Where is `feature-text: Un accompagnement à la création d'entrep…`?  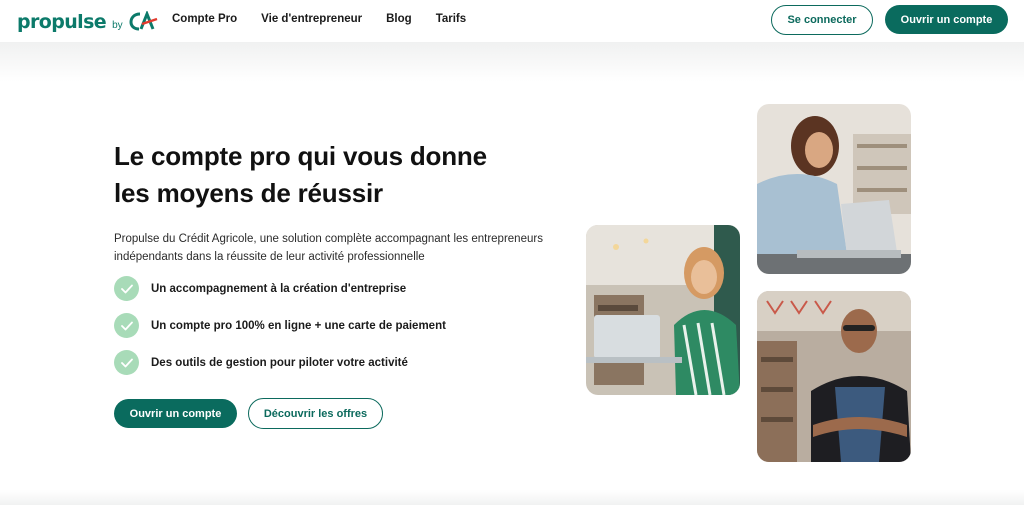
feature-text: Un accompagnement à la création d'entrep… is located at coordinates (279, 288).